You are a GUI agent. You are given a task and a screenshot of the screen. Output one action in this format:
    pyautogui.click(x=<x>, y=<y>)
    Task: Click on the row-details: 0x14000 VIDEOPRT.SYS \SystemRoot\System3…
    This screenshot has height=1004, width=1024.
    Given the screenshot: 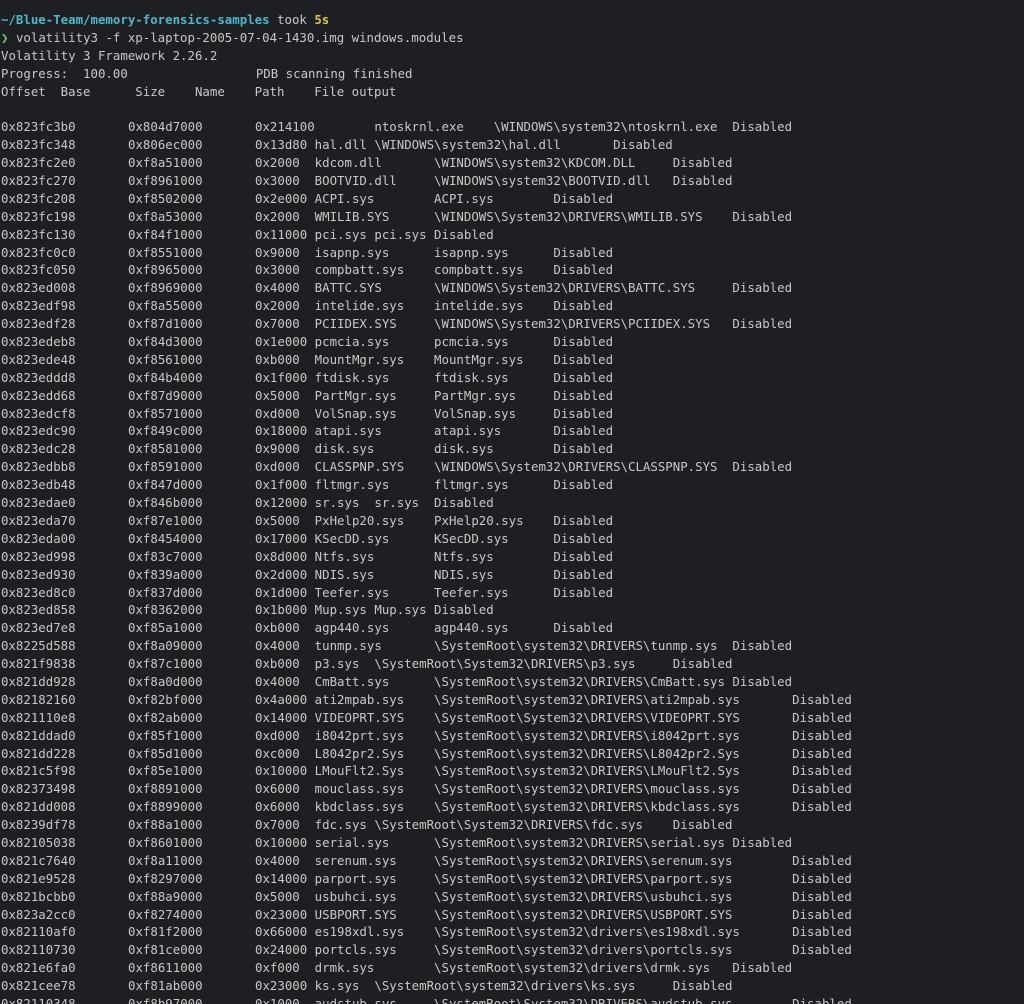 What is the action you would take?
    pyautogui.click(x=553, y=717)
    